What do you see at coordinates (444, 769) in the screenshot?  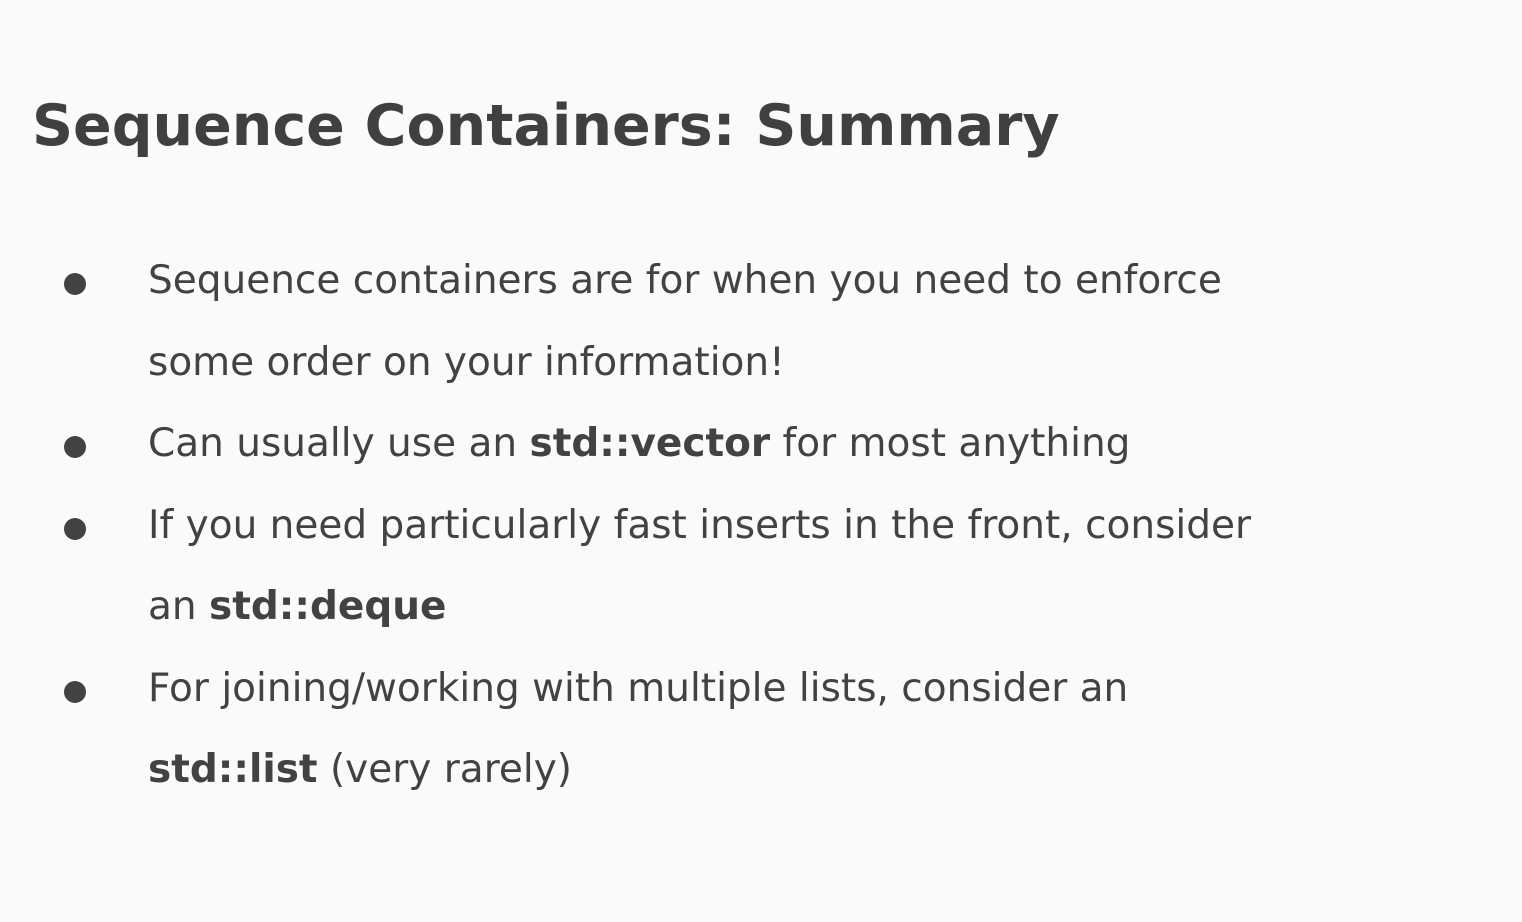 I see `bullet-text: (very rarely)` at bounding box center [444, 769].